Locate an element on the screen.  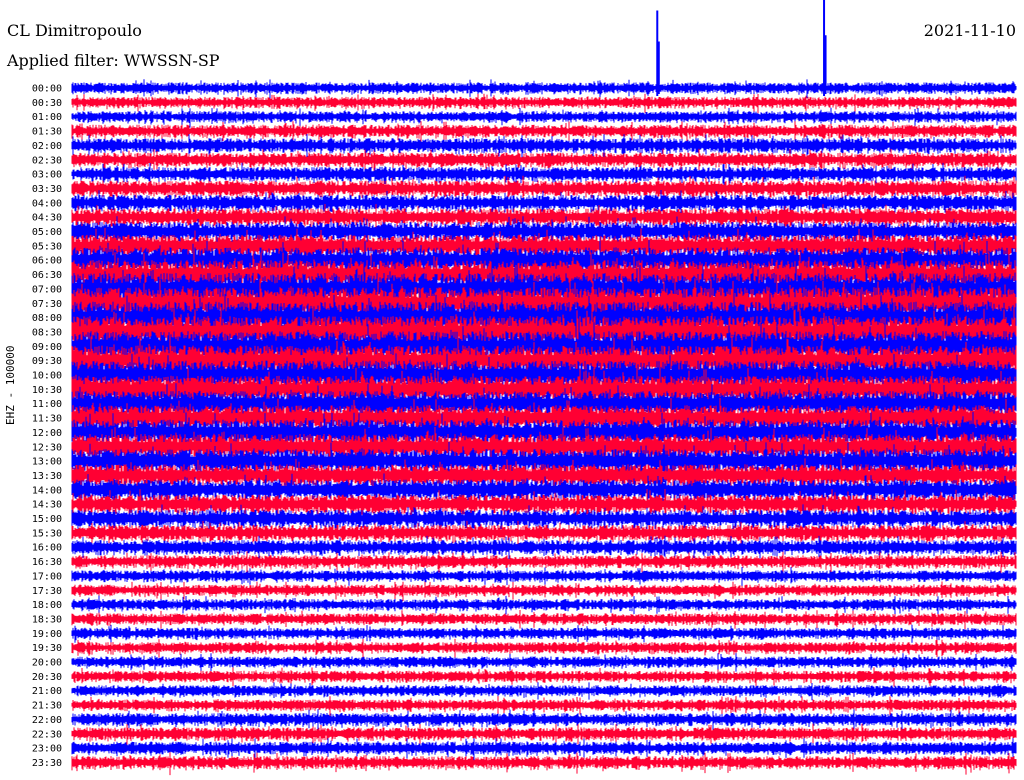
y-tick-label: 05:00 is located at coordinates (47, 232).